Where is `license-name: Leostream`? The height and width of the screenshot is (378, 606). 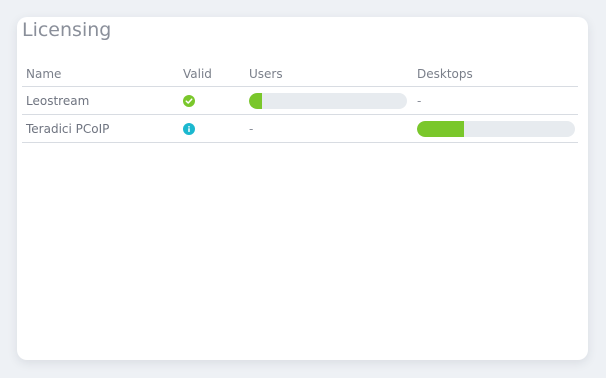
license-name: Leostream is located at coordinates (58, 100).